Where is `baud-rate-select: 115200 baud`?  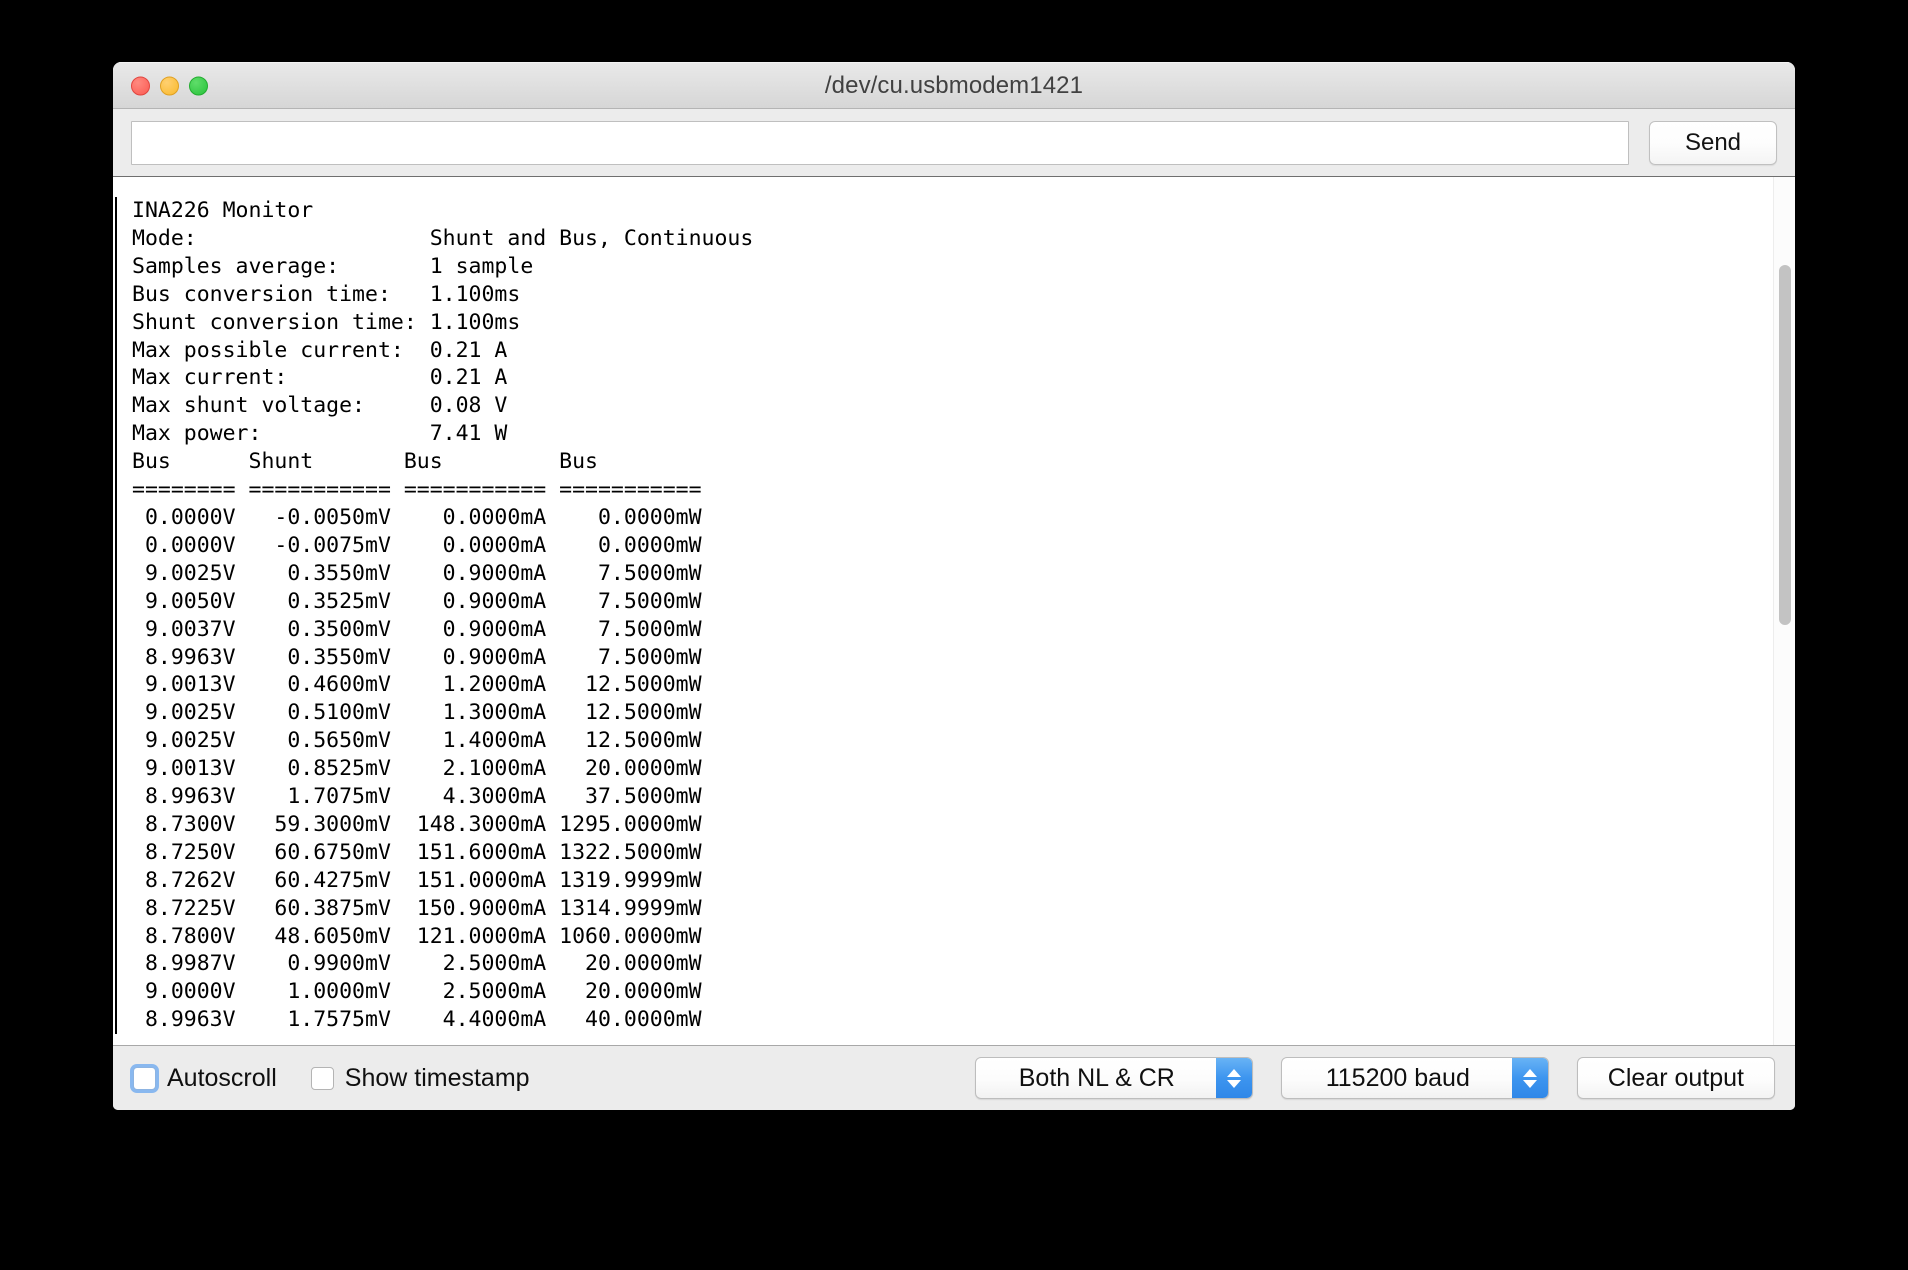 baud-rate-select: 115200 baud is located at coordinates (1414, 1078).